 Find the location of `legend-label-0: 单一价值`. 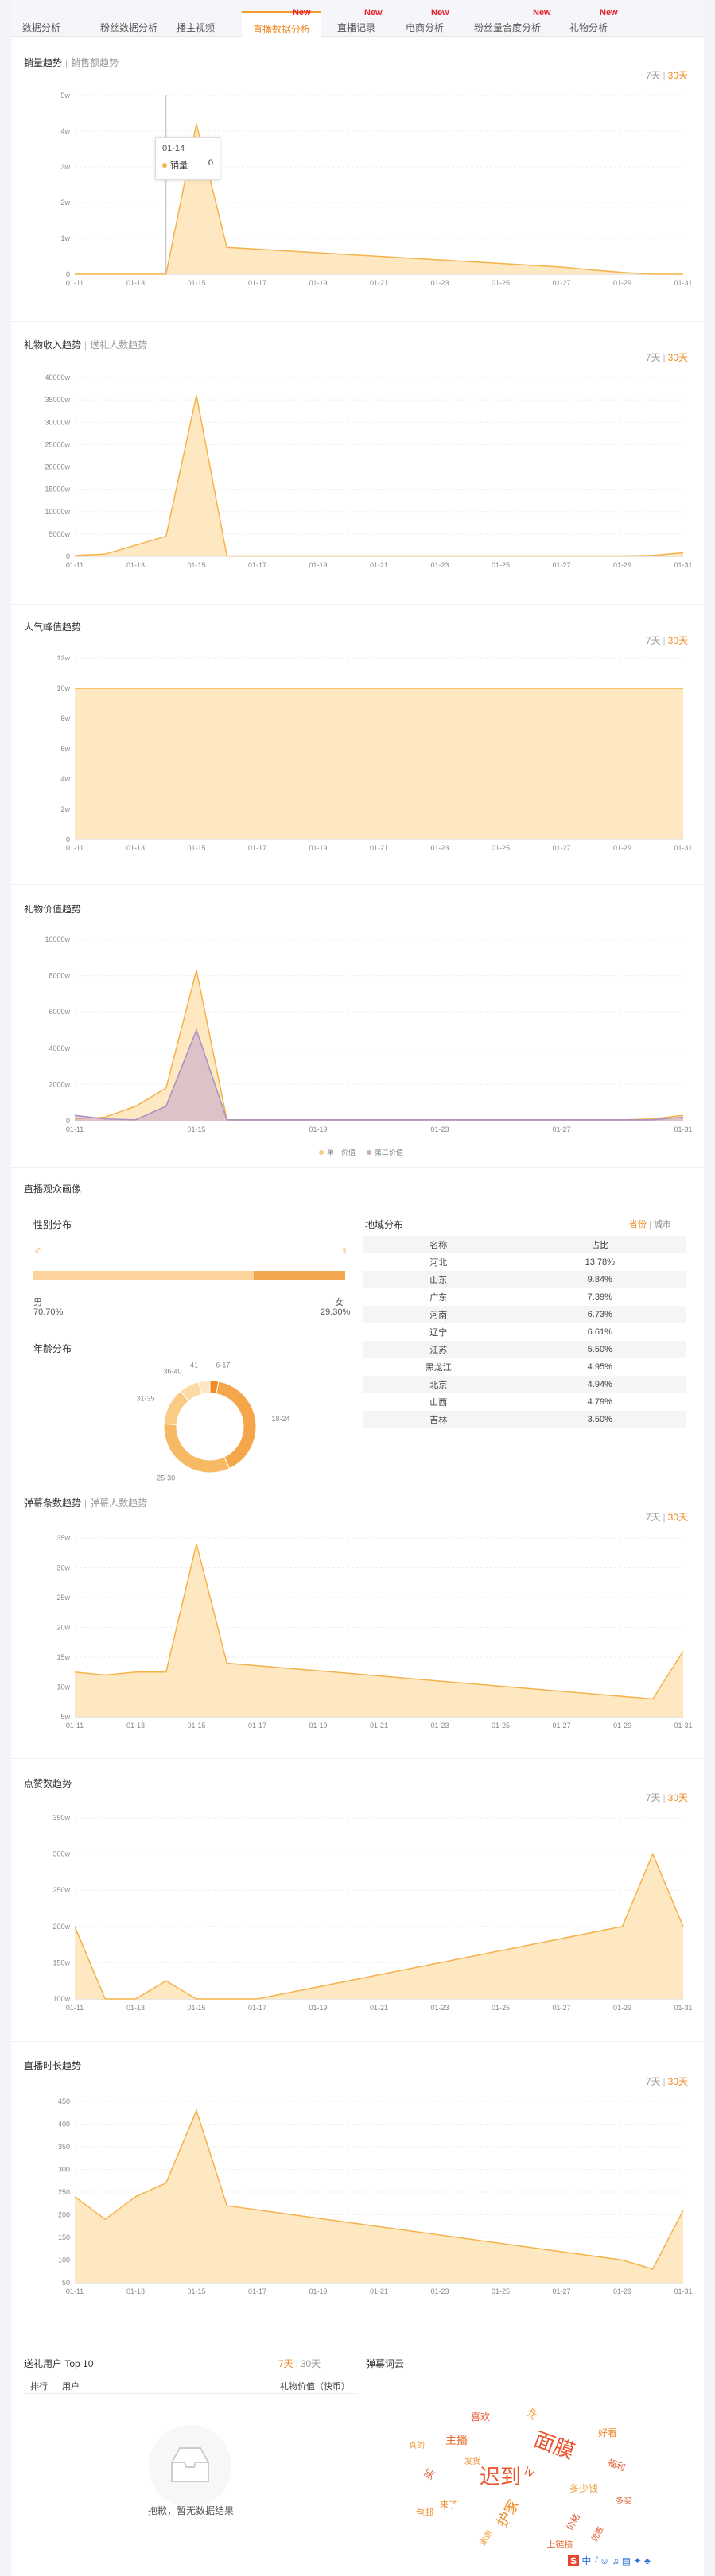

legend-label-0: 单一价值 is located at coordinates (341, 1152).